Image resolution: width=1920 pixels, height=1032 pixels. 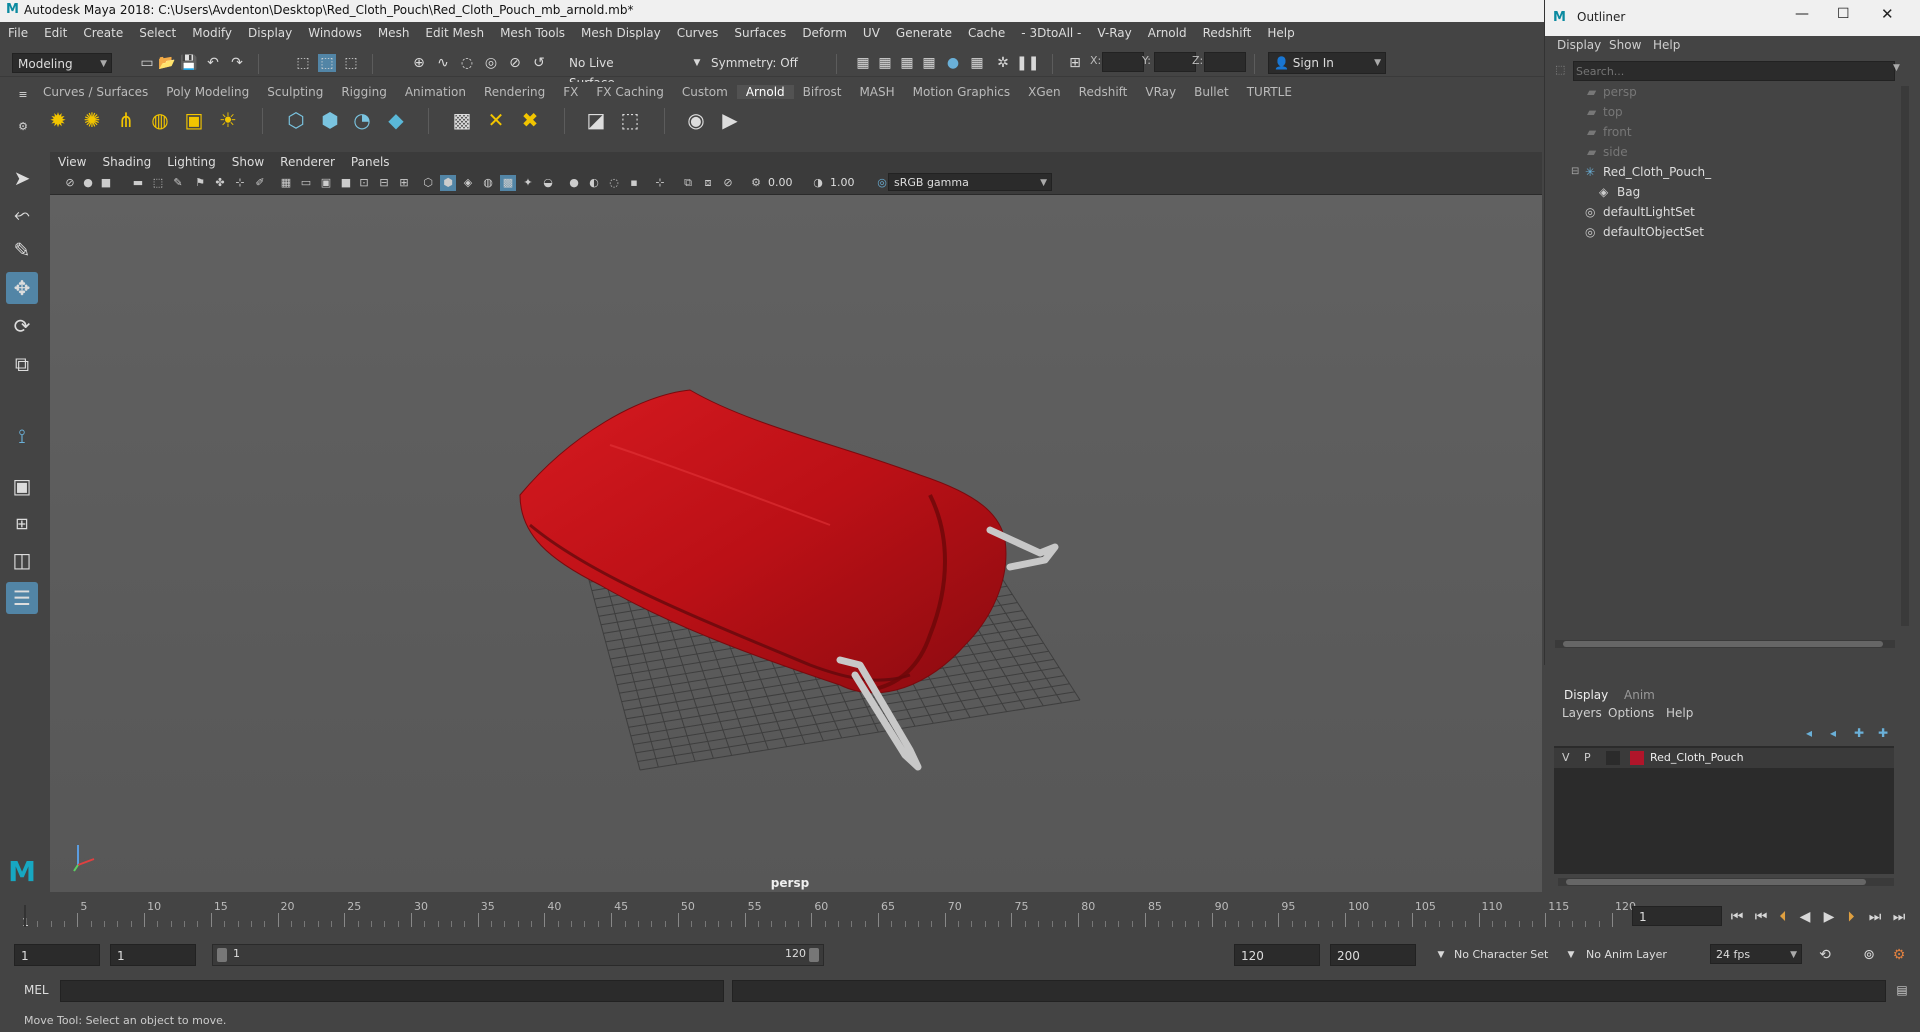 I want to click on select-component-icon: ⬚, so click(x=351, y=63).